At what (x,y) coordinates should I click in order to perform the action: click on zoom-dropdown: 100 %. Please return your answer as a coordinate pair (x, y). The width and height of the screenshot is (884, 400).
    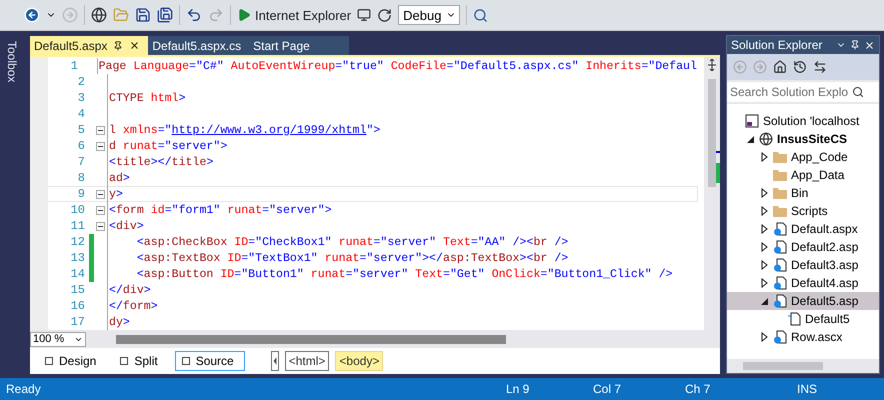
    Looking at the image, I should click on (58, 339).